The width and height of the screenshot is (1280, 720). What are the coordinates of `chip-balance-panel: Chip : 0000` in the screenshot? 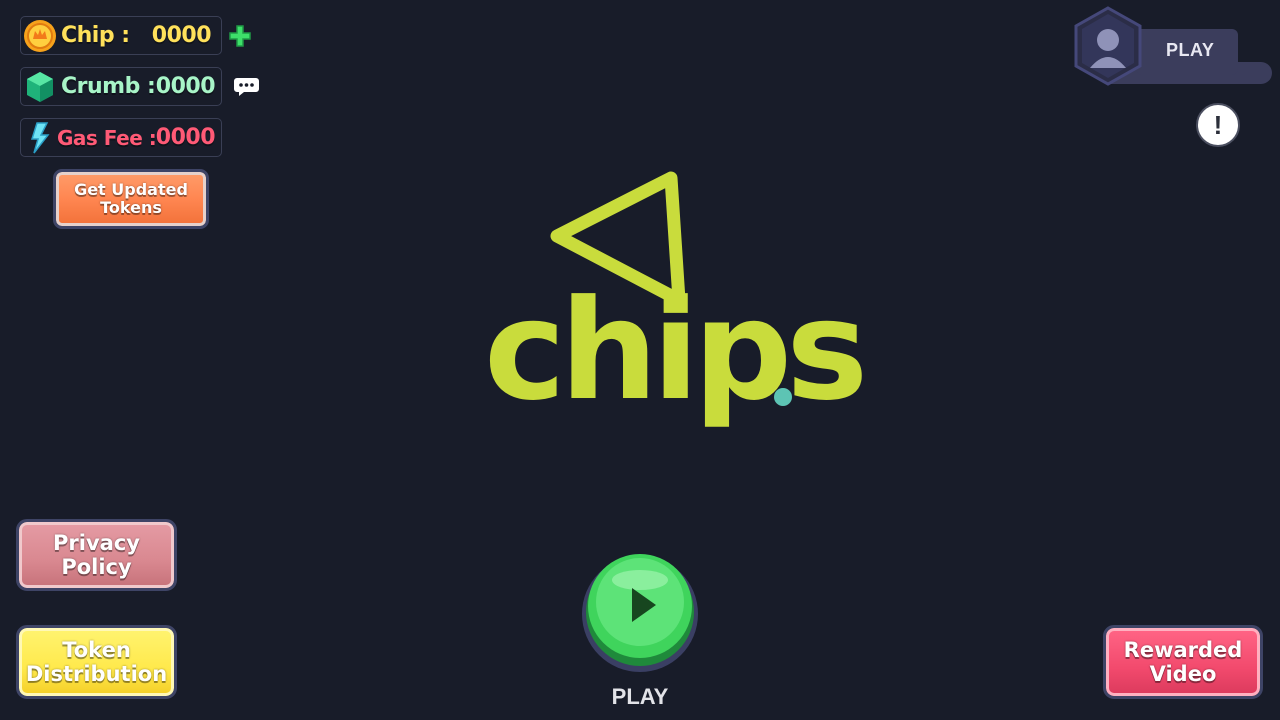 It's located at (121, 35).